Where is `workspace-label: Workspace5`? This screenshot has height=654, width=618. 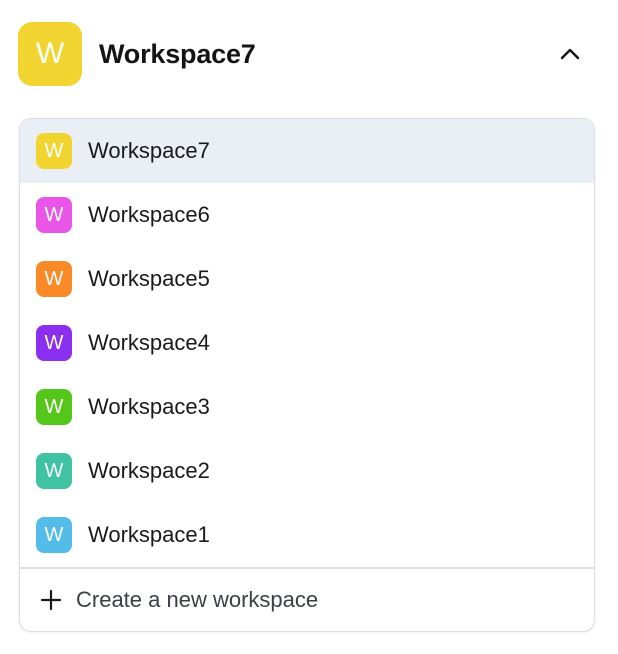
workspace-label: Workspace5 is located at coordinates (149, 278).